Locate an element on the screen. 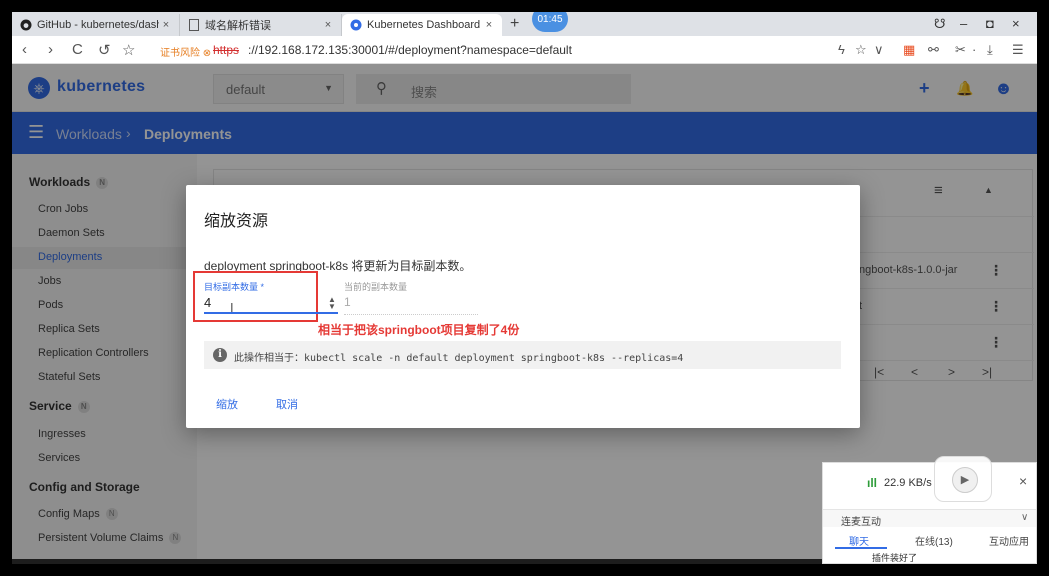 The height and width of the screenshot is (576, 1049). annotation-text: 相当于把该springboot项目复制了4份 is located at coordinates (419, 330).